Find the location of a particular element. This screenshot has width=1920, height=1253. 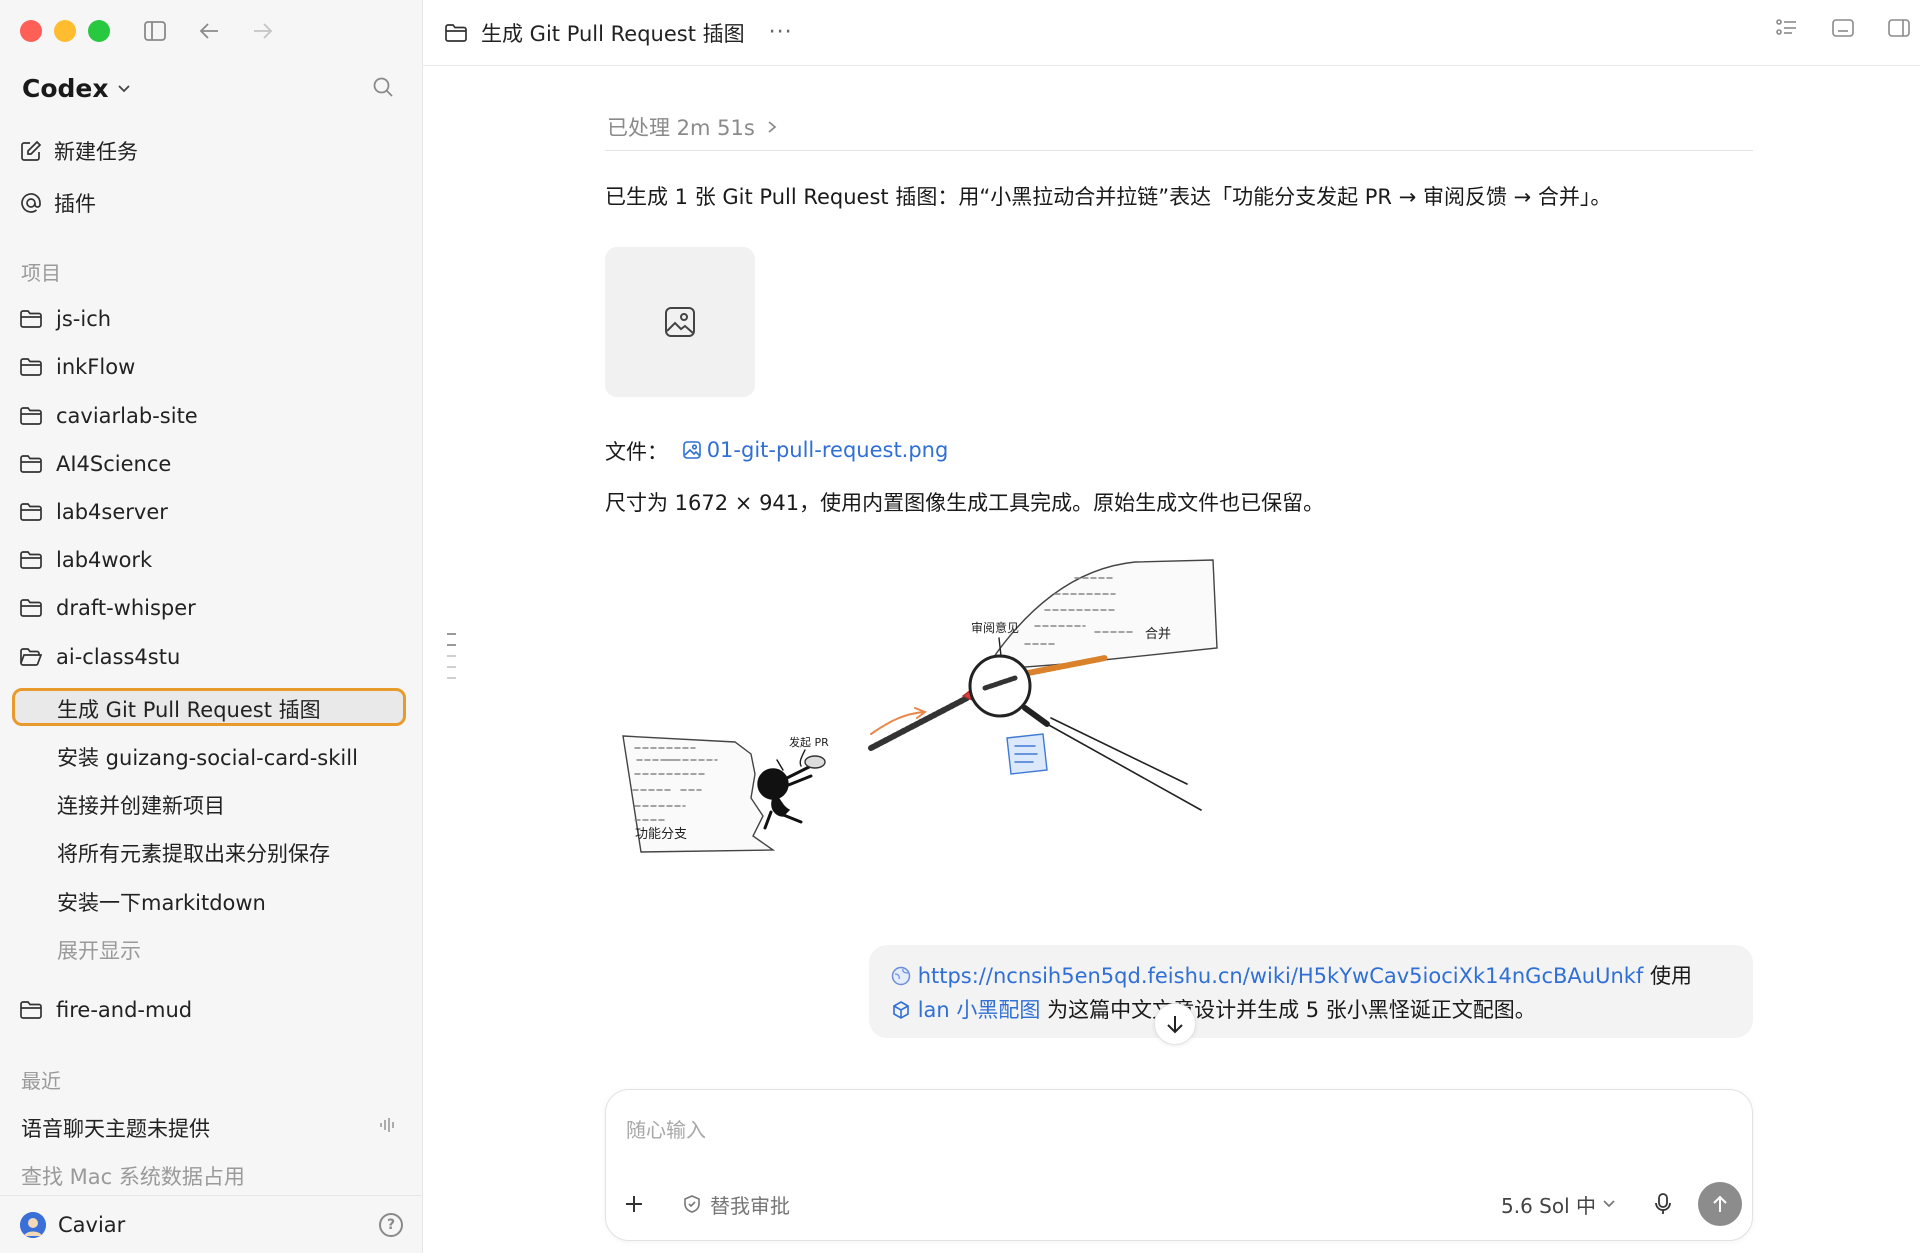

back-arrow-icon is located at coordinates (209, 31).